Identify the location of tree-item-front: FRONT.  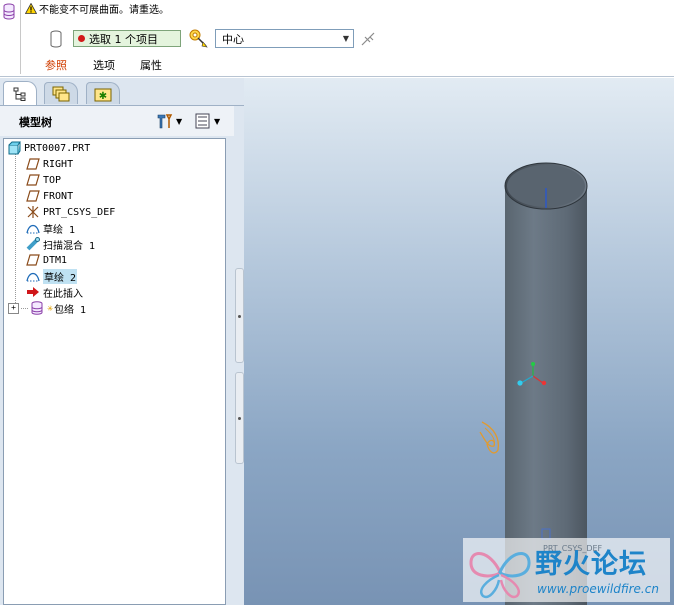
(49, 196).